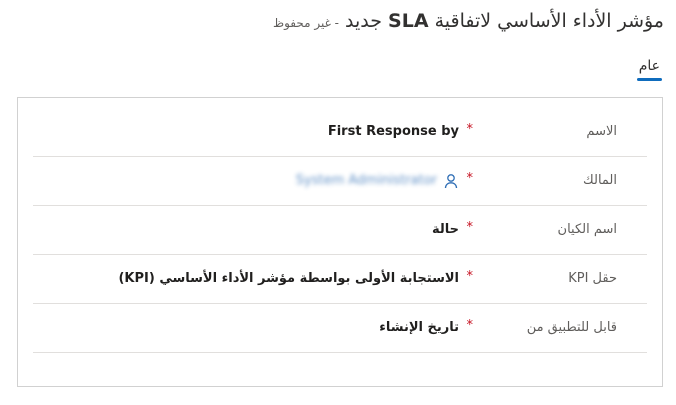 This screenshot has height=405, width=676. Describe the element at coordinates (451, 181) in the screenshot. I see `person-icon` at that location.